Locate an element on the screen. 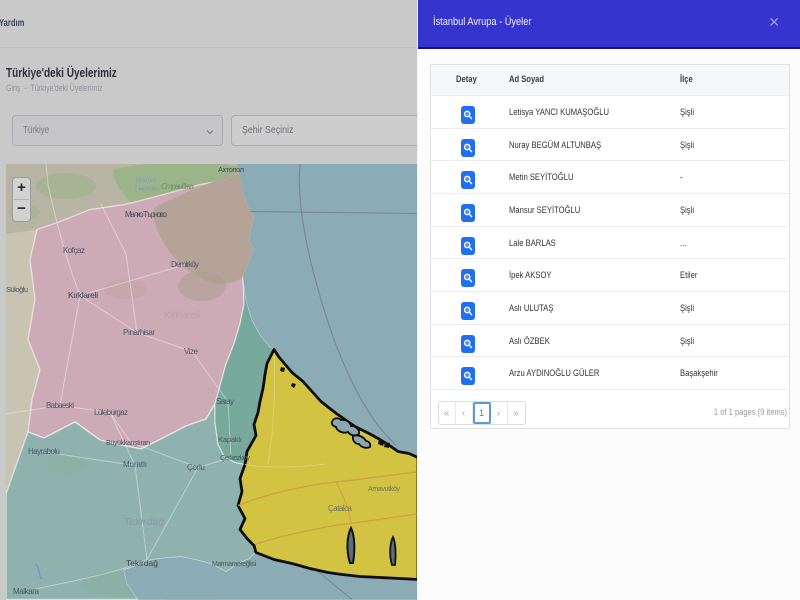 This screenshot has height=600, width=800. svg-text: Marmaraereğlisi is located at coordinates (234, 564).